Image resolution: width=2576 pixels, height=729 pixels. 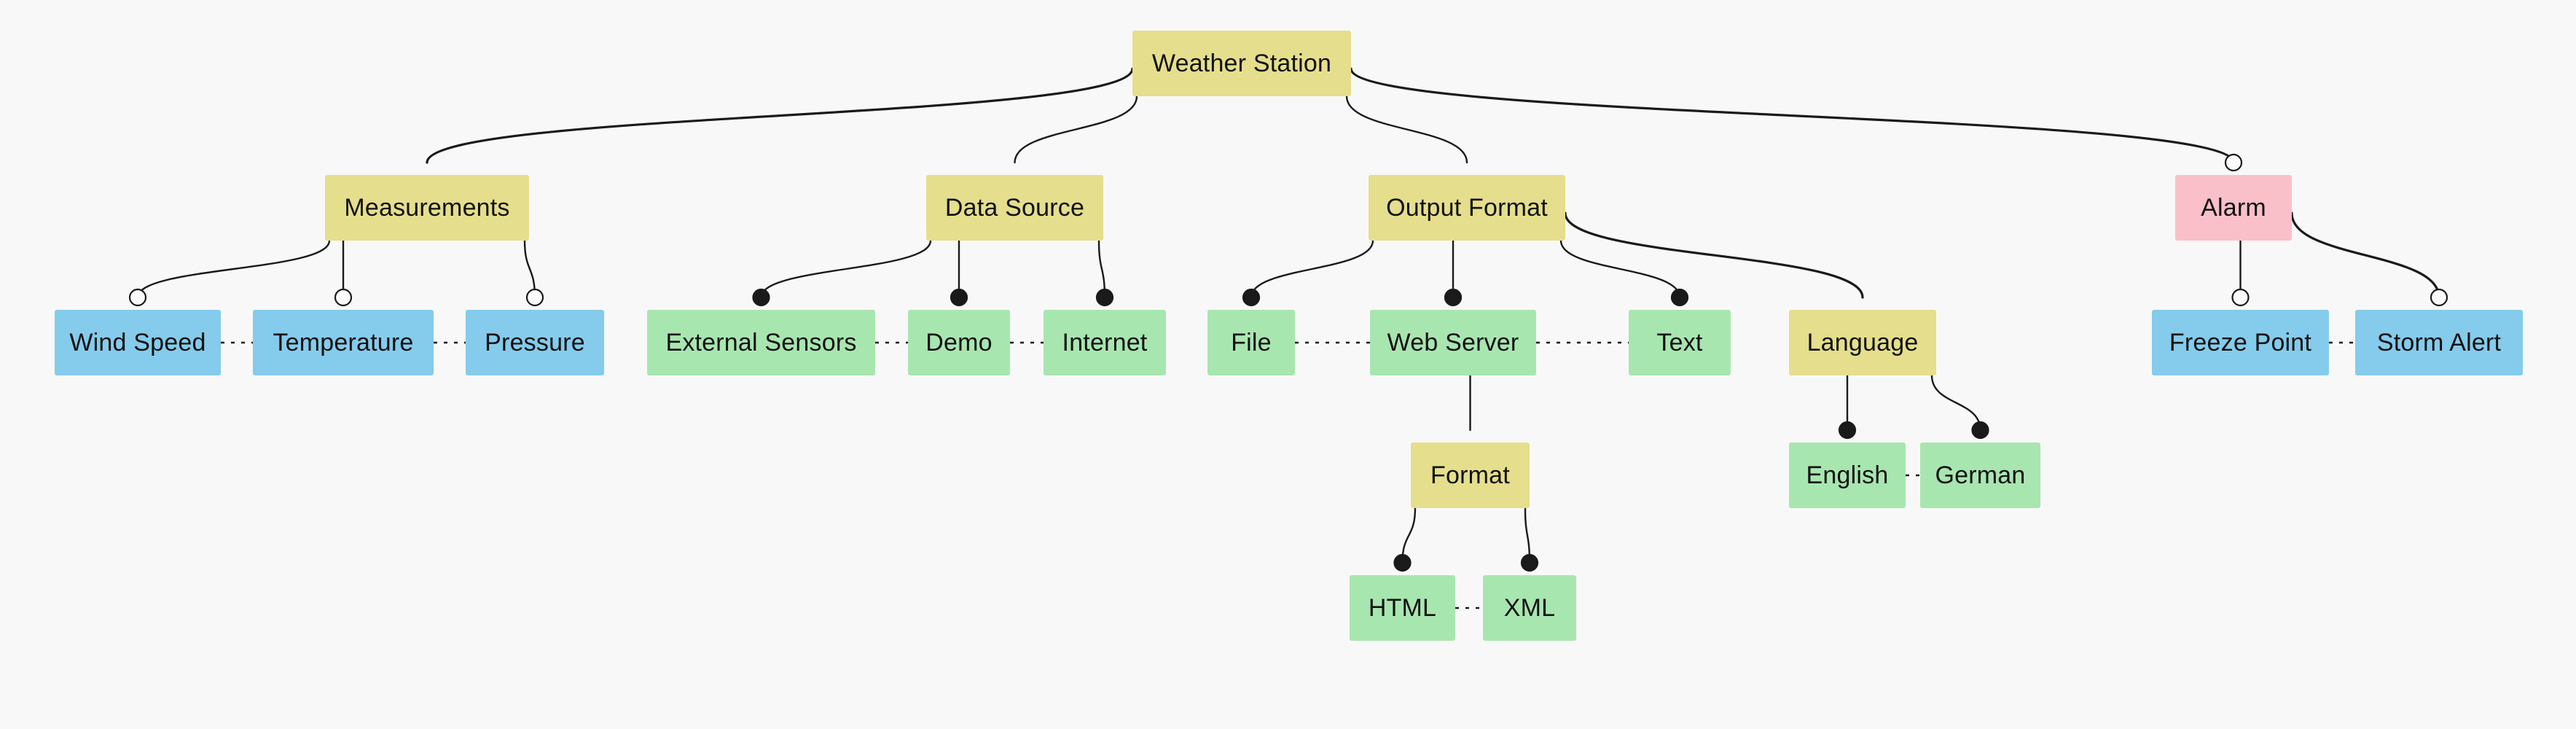 I want to click on feature-node-label: File, so click(x=1251, y=342).